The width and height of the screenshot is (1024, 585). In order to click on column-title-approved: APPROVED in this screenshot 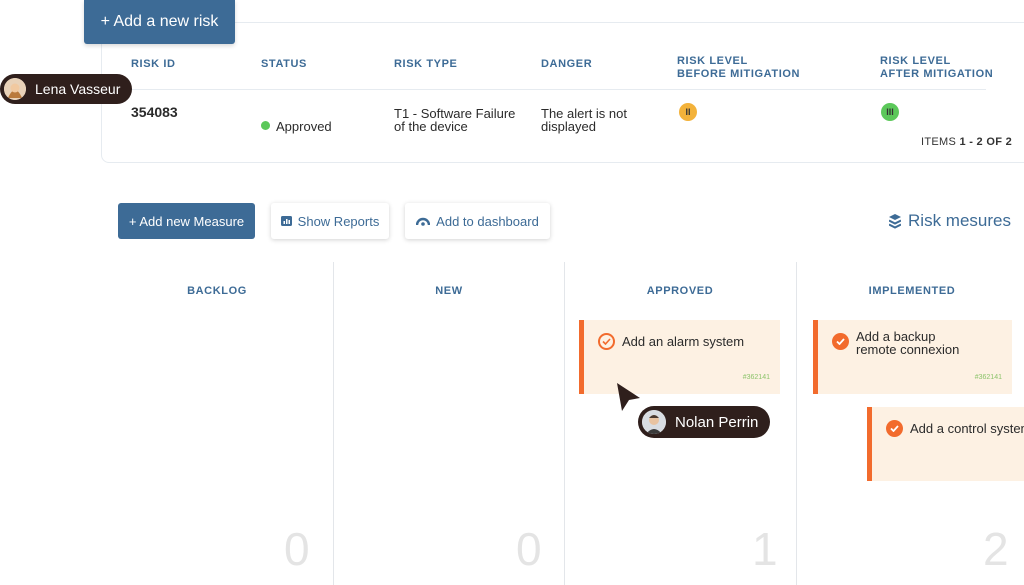, I will do `click(680, 291)`.